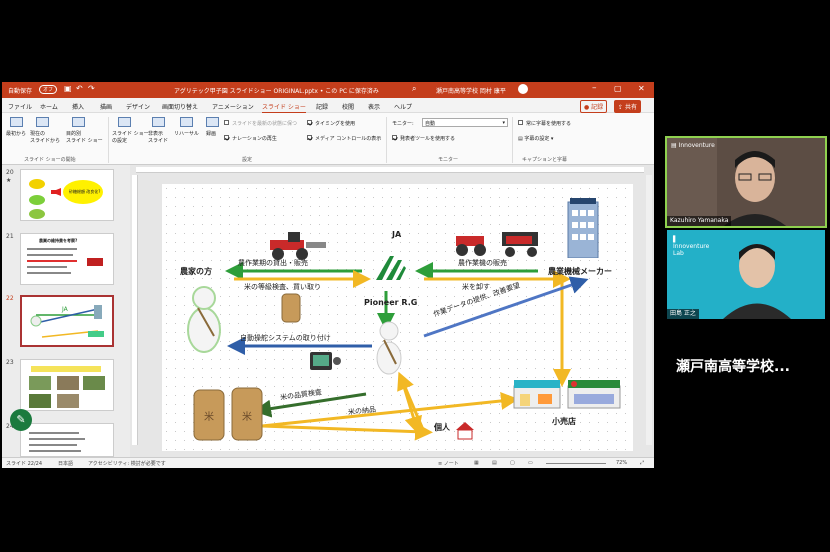 The height and width of the screenshot is (552, 830). What do you see at coordinates (535, 138) in the screenshot?
I see `subtitle-settings-button: ▤ 字幕の設定 ▾` at bounding box center [535, 138].